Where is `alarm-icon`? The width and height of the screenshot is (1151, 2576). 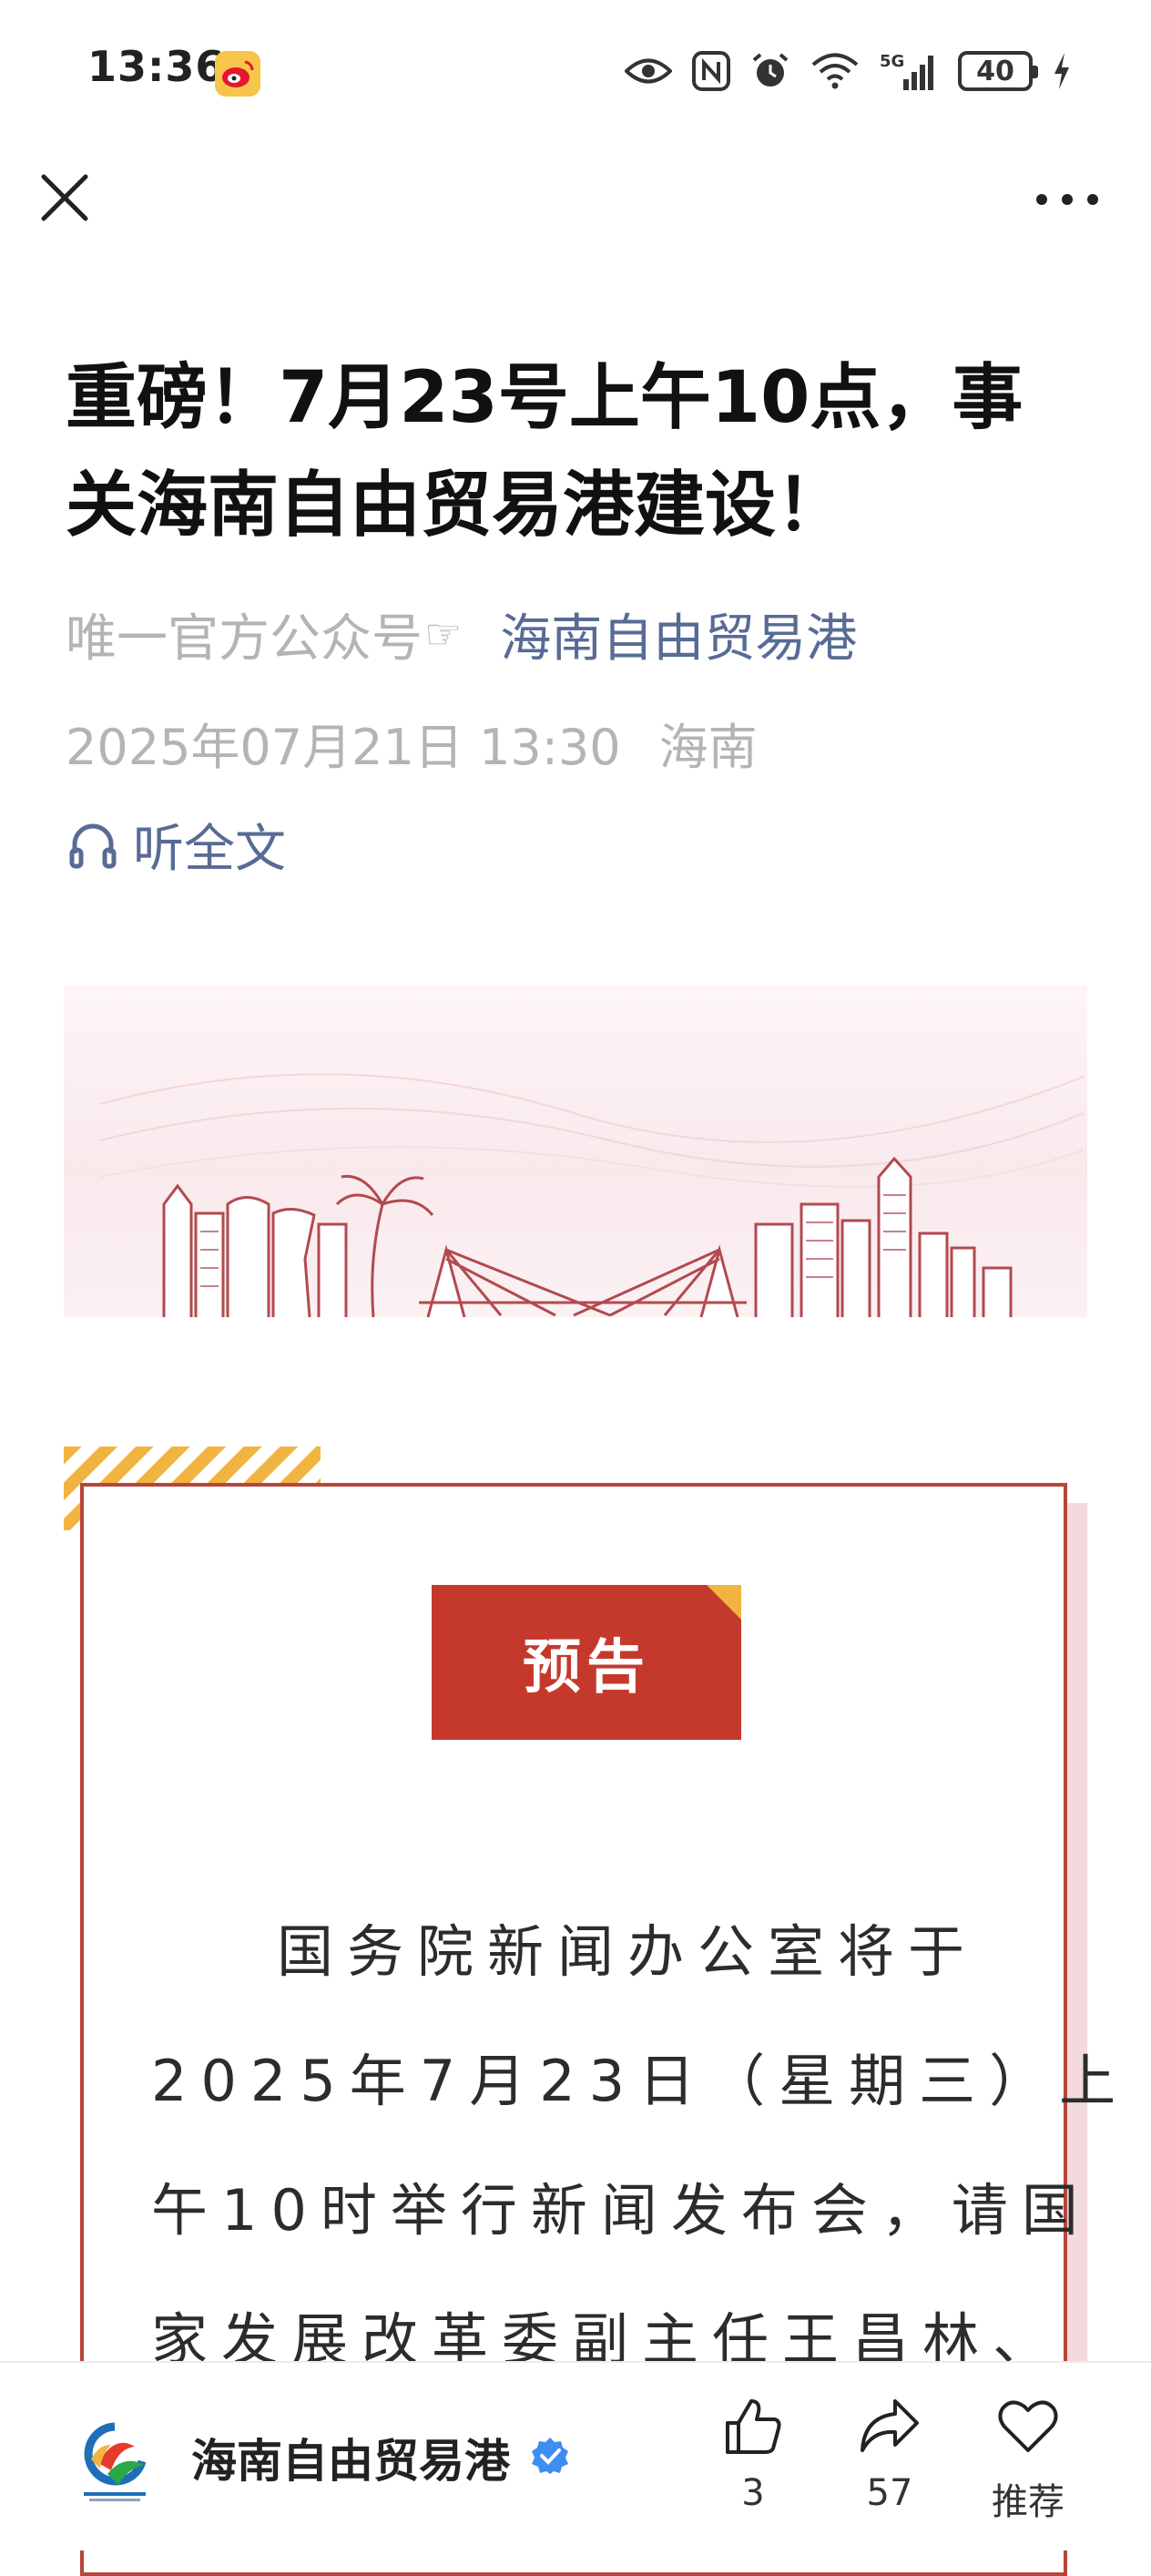 alarm-icon is located at coordinates (770, 70).